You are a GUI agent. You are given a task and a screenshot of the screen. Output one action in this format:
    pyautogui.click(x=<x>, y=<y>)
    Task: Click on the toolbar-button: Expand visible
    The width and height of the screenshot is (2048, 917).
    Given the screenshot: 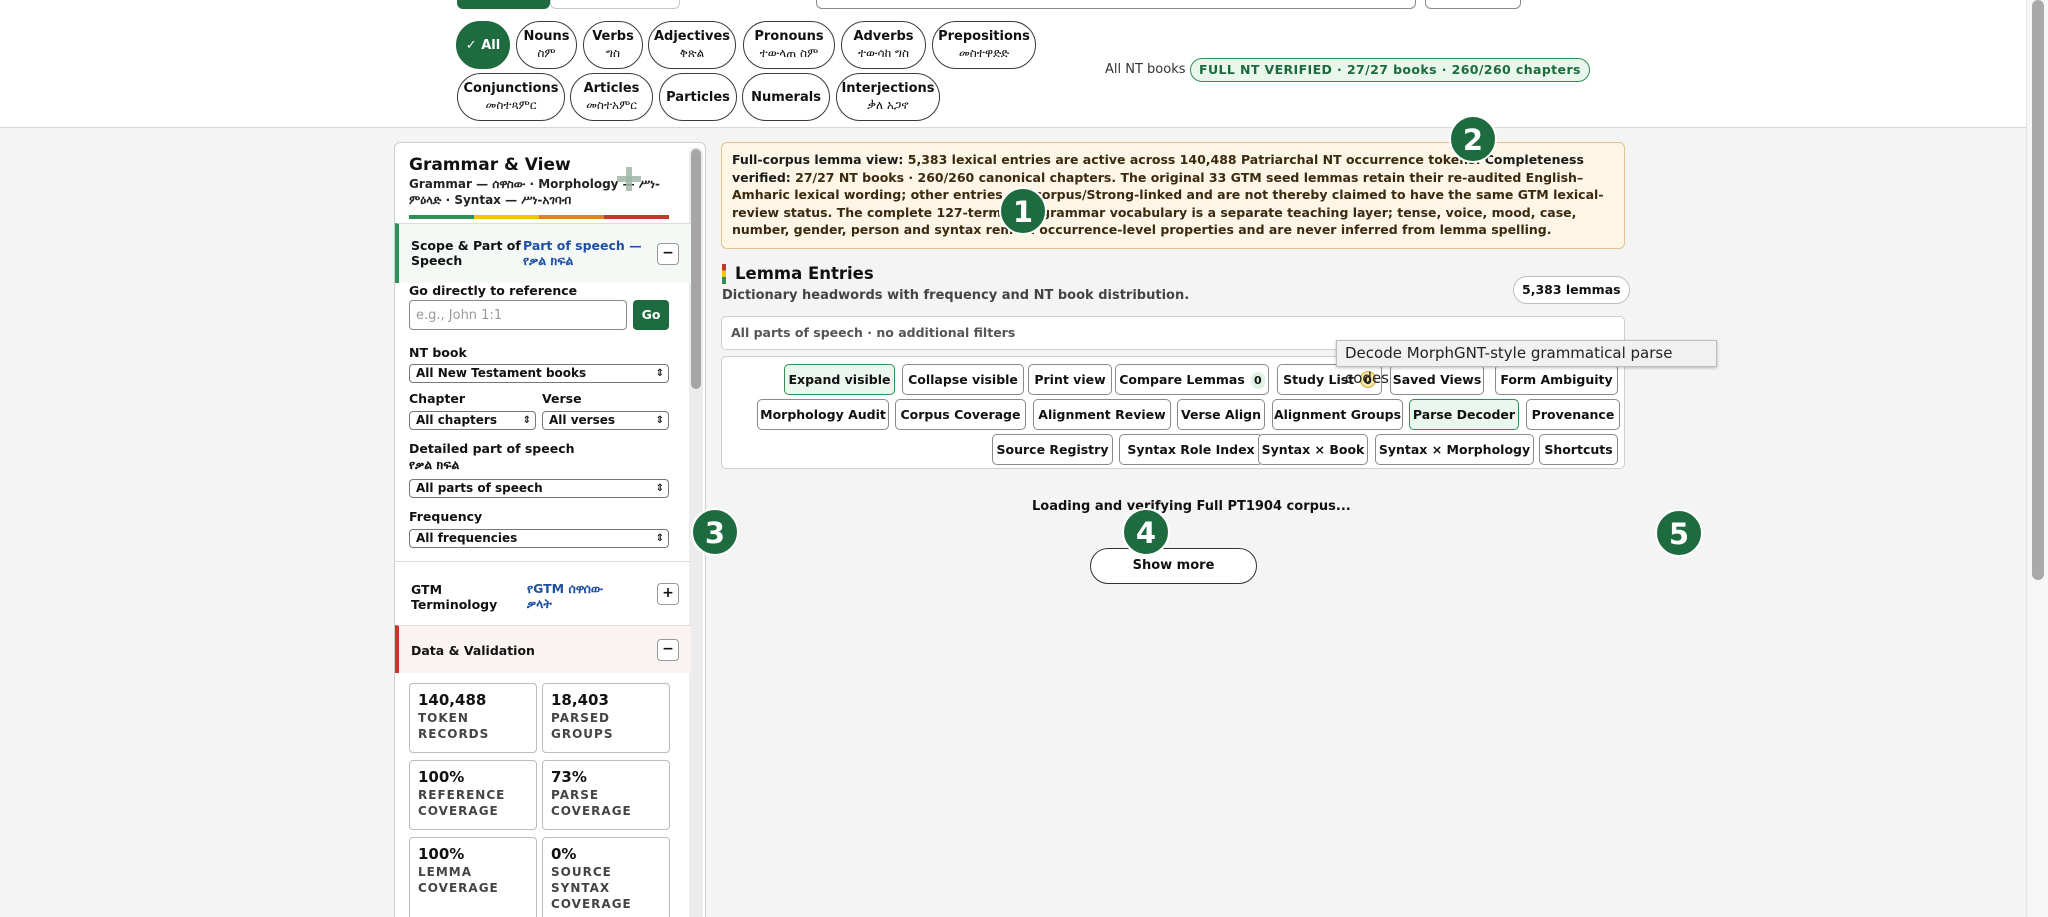 What is the action you would take?
    pyautogui.click(x=839, y=379)
    